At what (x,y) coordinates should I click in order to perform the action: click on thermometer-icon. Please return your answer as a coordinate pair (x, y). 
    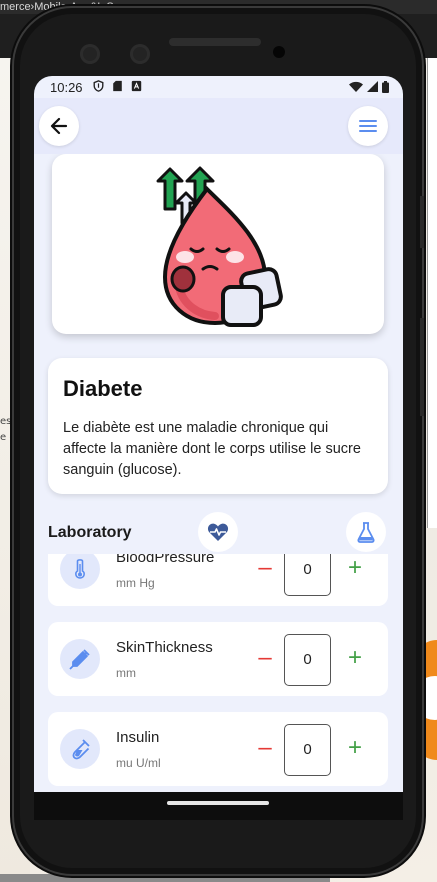
    Looking at the image, I should click on (80, 569).